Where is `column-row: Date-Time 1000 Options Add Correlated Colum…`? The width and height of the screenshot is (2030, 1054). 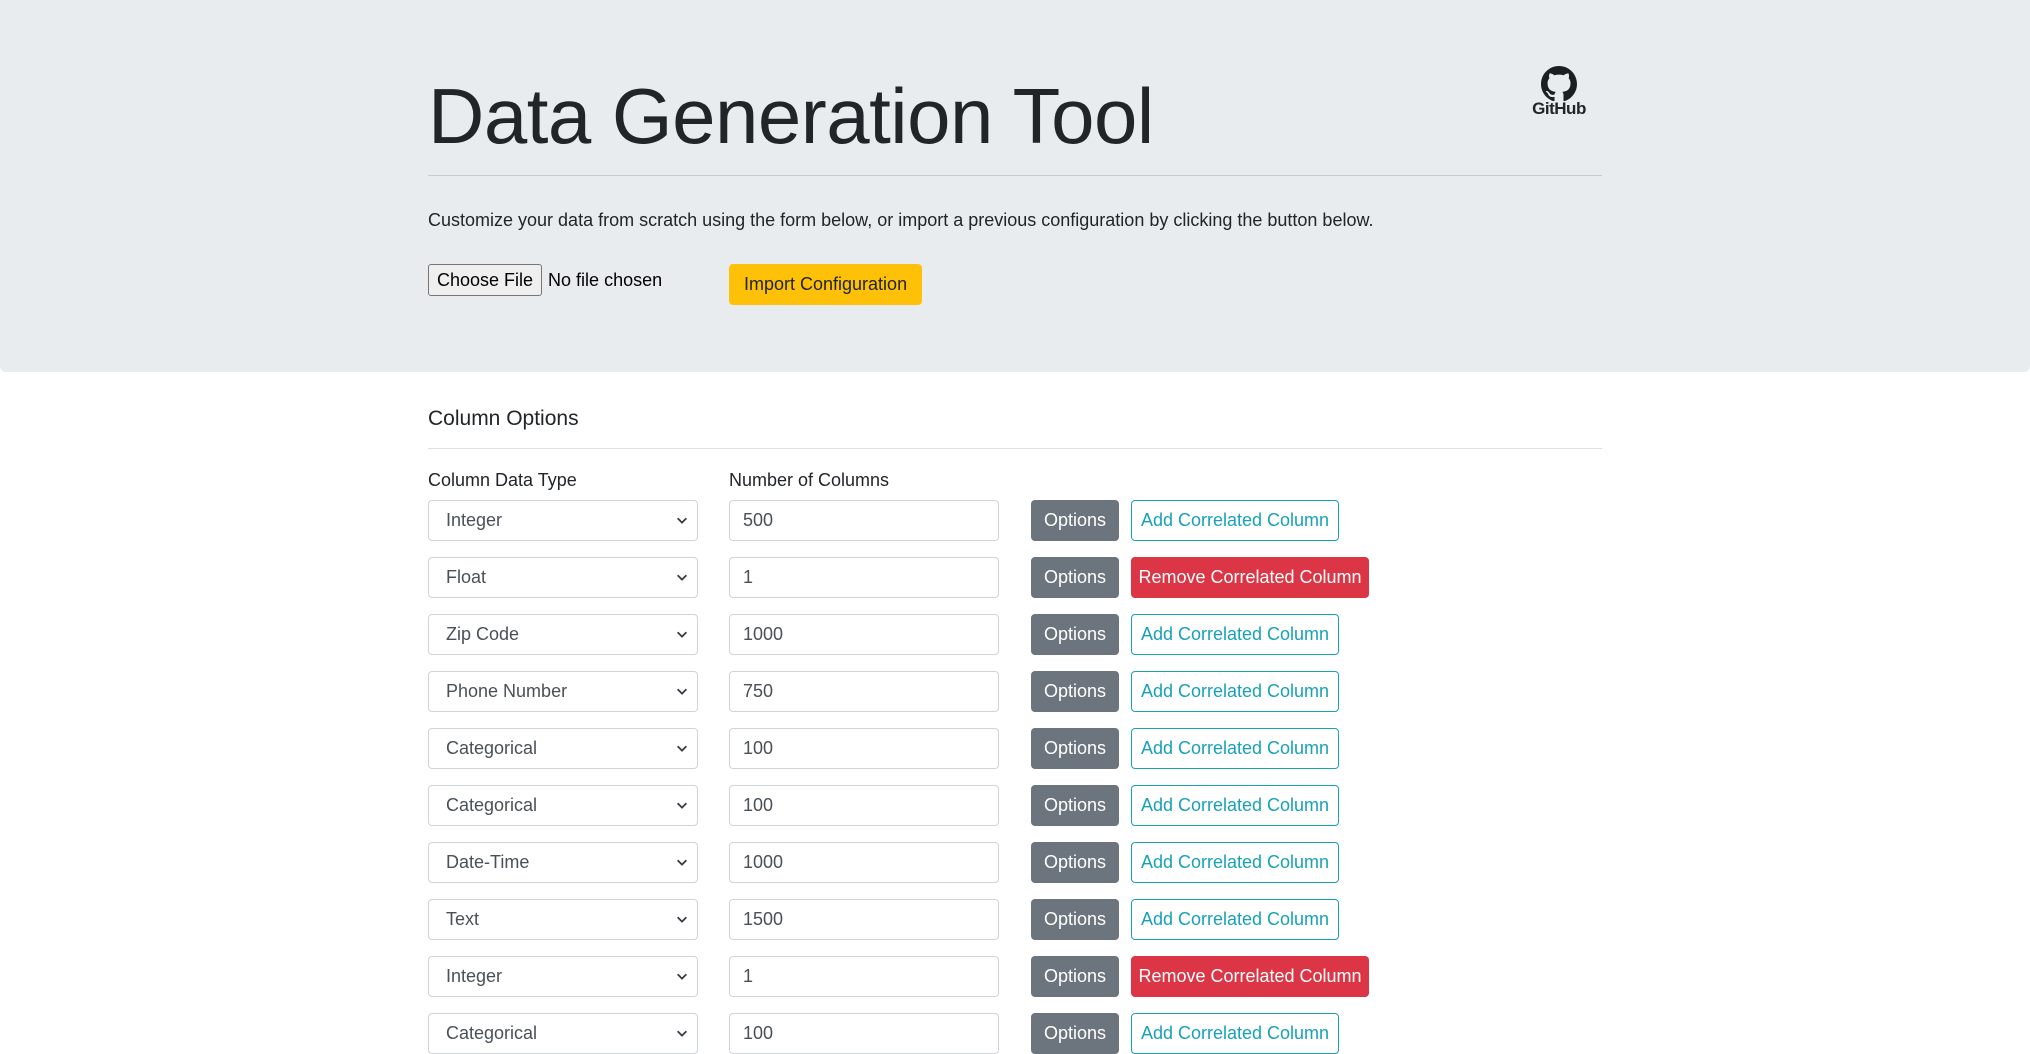 column-row: Date-Time 1000 Options Add Correlated Colum… is located at coordinates (1015, 862).